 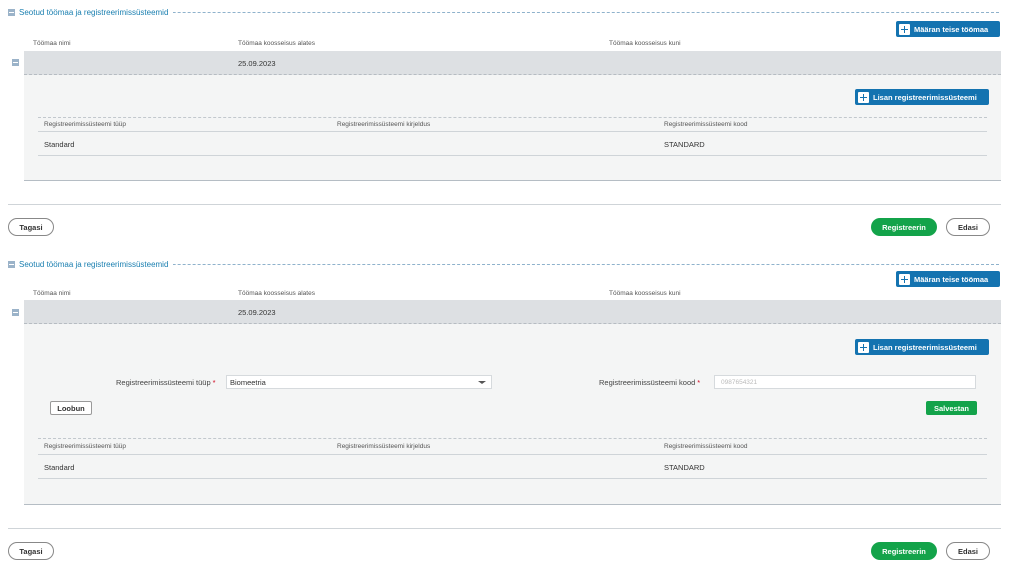 I want to click on cancel-button: Loobun, so click(x=71, y=408).